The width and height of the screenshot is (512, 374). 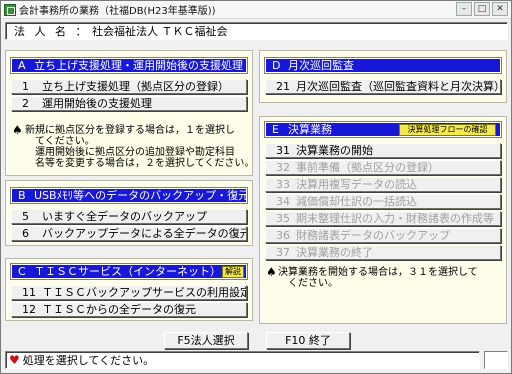 I want to click on section-e-title: 決算業務, so click(x=310, y=129).